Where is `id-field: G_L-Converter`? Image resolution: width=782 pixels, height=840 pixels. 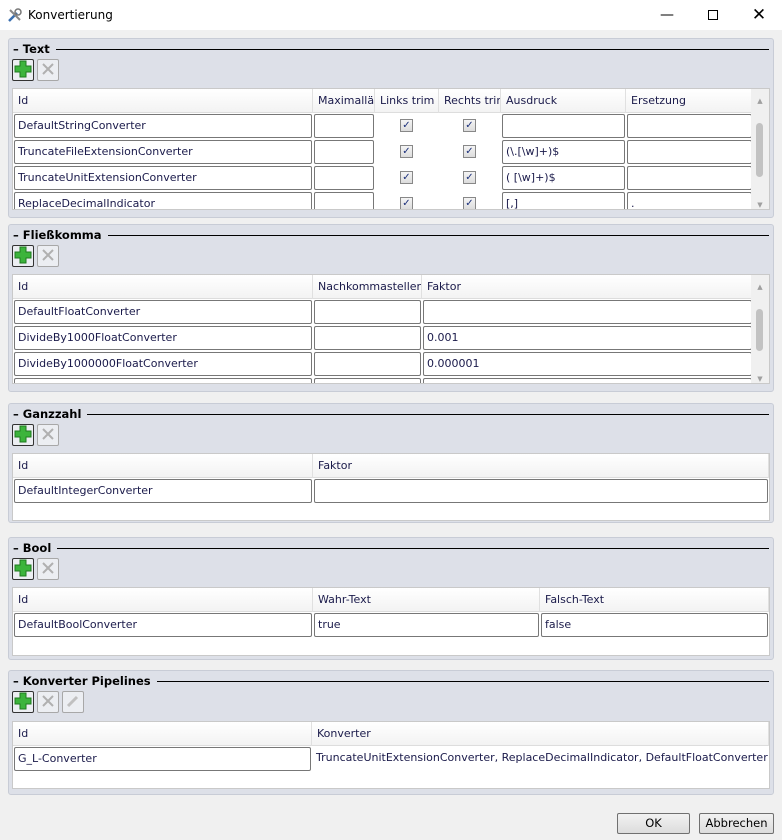 id-field: G_L-Converter is located at coordinates (162, 759).